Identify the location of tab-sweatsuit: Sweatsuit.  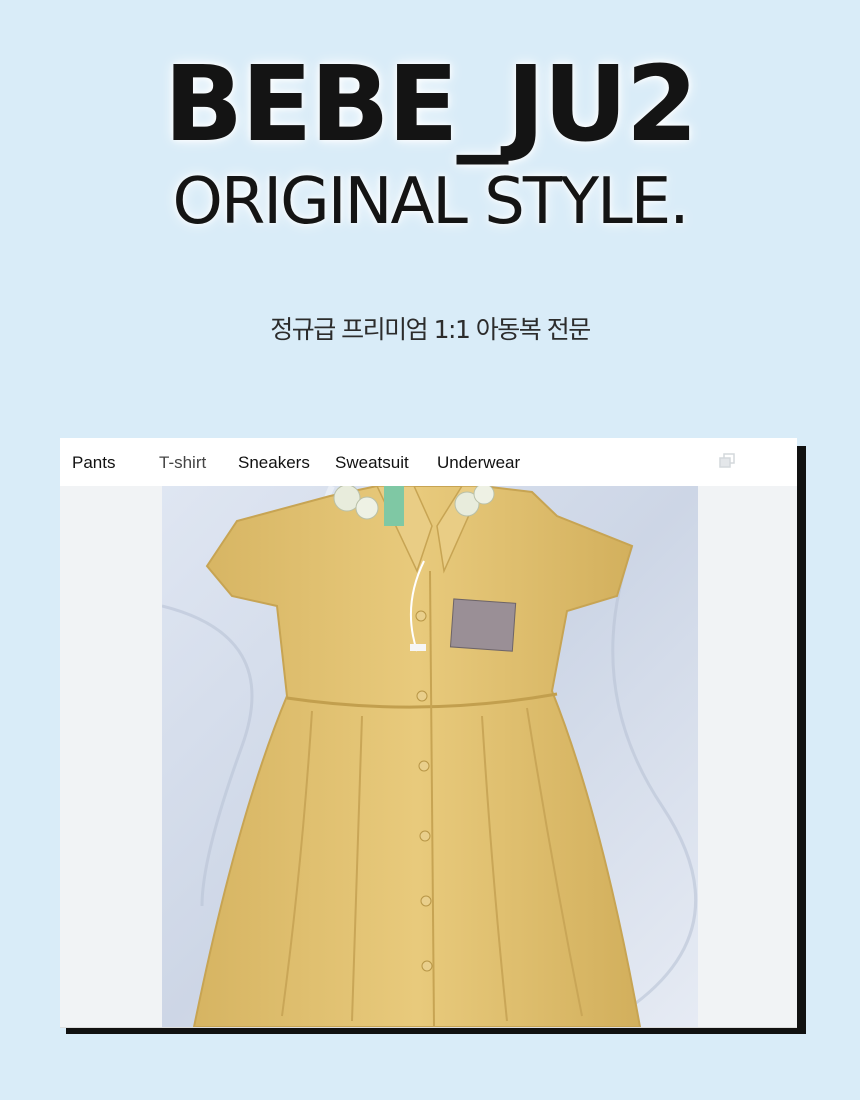
(372, 463).